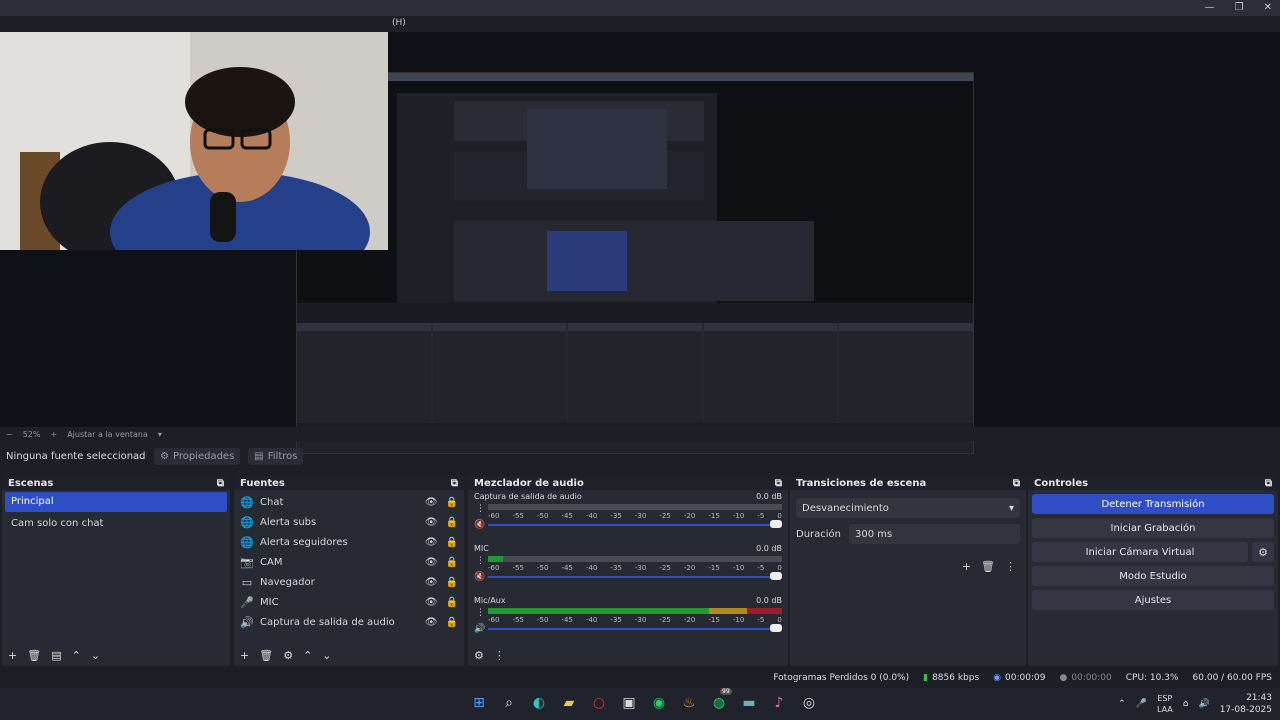 This screenshot has height=720, width=1280. What do you see at coordinates (116, 502) in the screenshot?
I see `scene-item: Principal` at bounding box center [116, 502].